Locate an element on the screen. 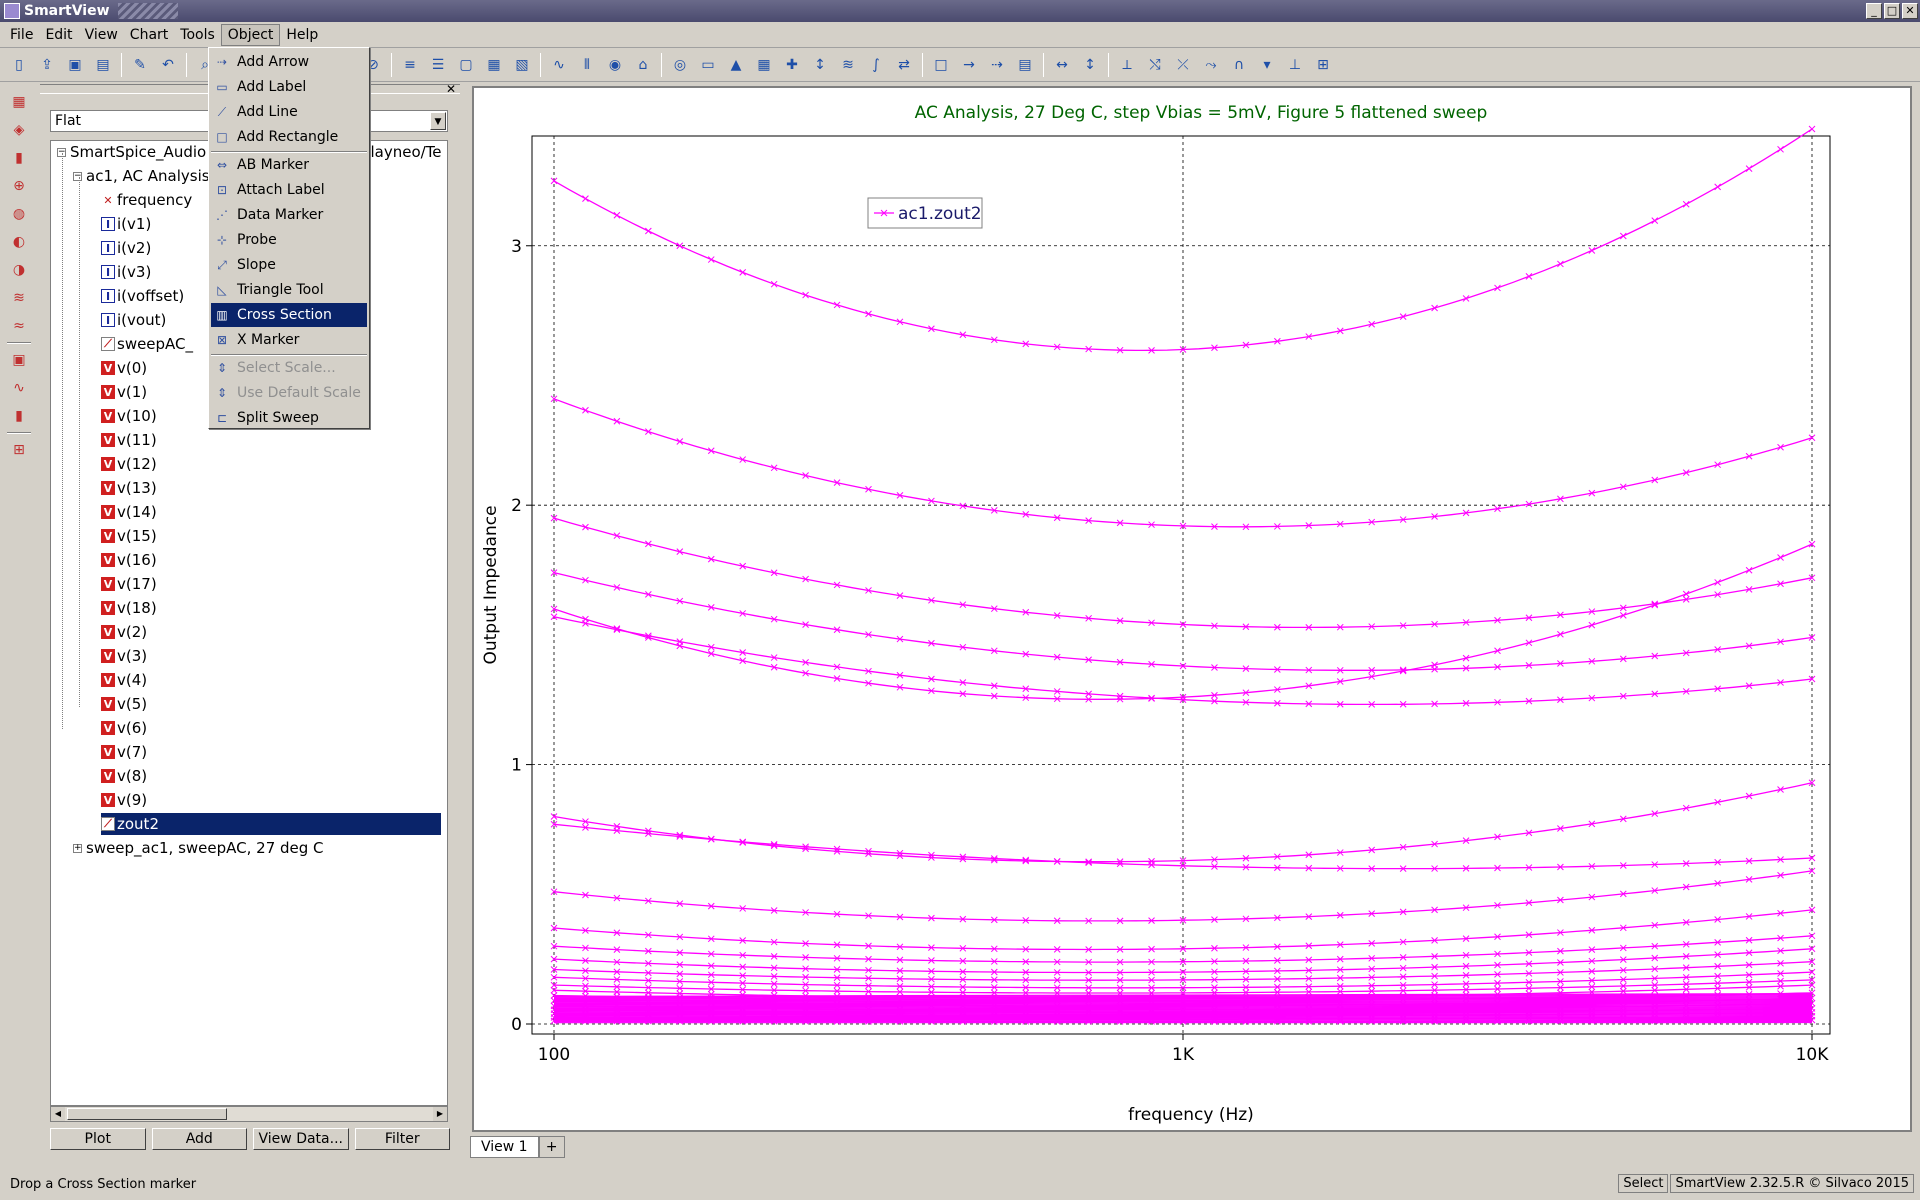 The image size is (1920, 1200). toolbar-tool-icon: ▯ is located at coordinates (19, 65).